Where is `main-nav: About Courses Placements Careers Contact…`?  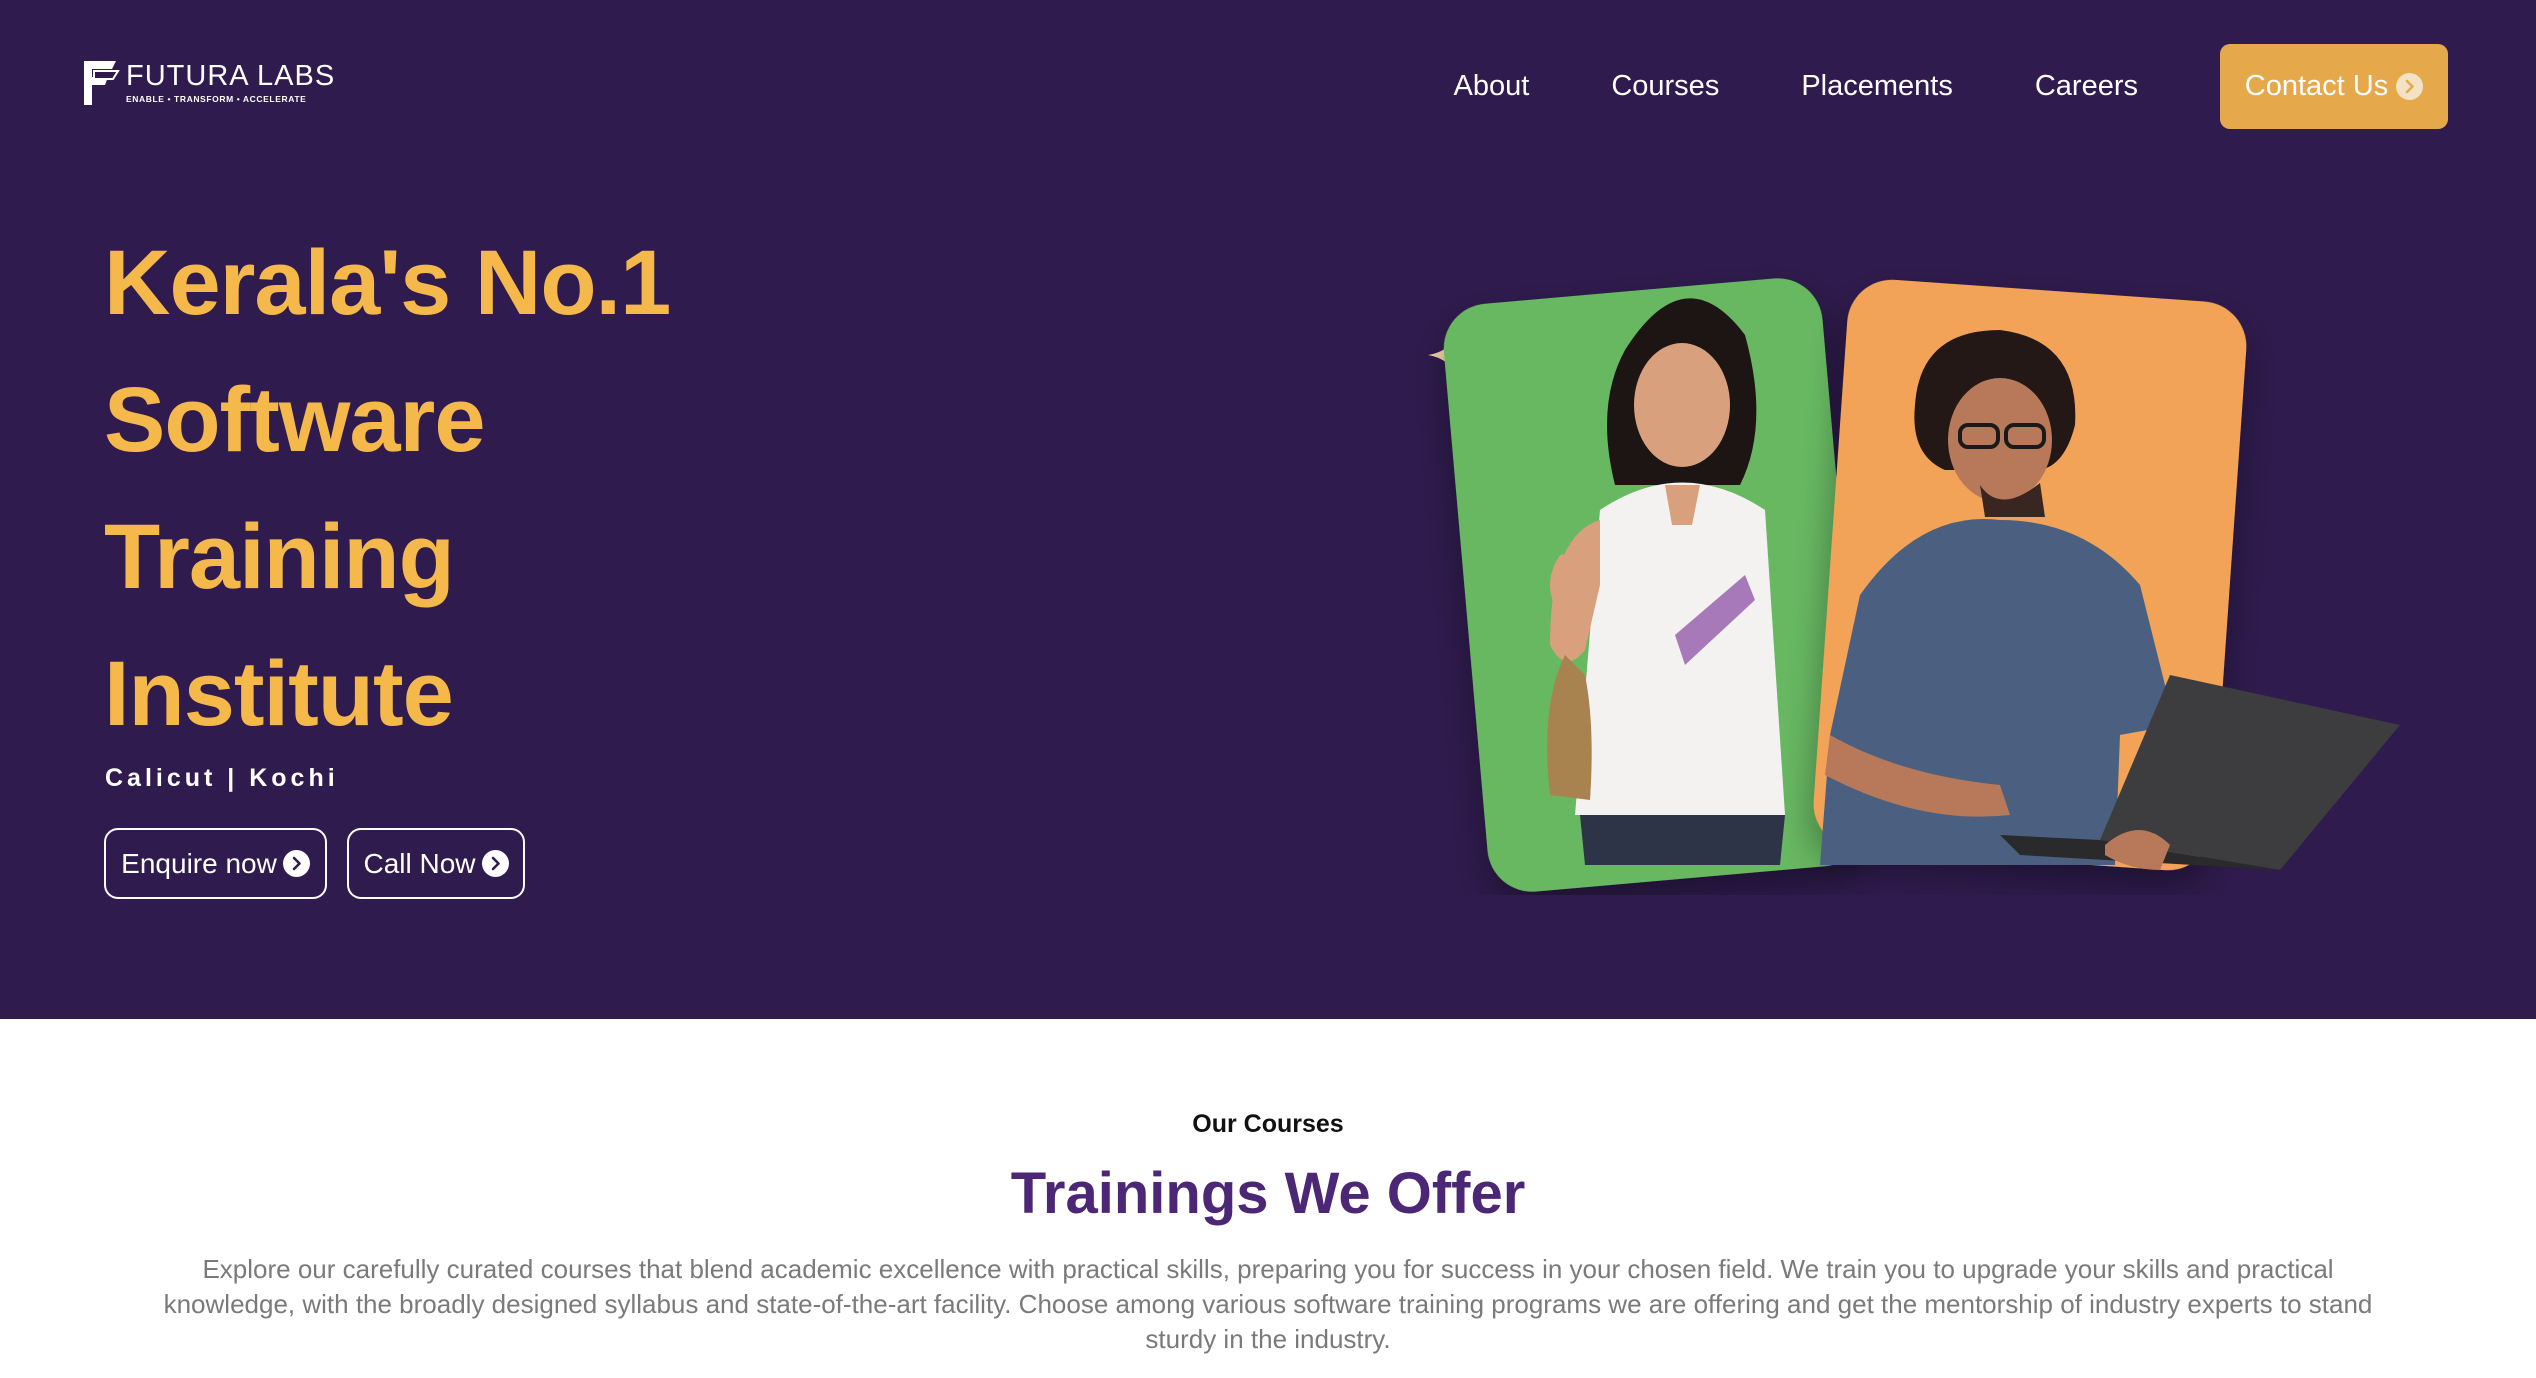
main-nav: About Courses Placements Careers Contact… is located at coordinates (1951, 86).